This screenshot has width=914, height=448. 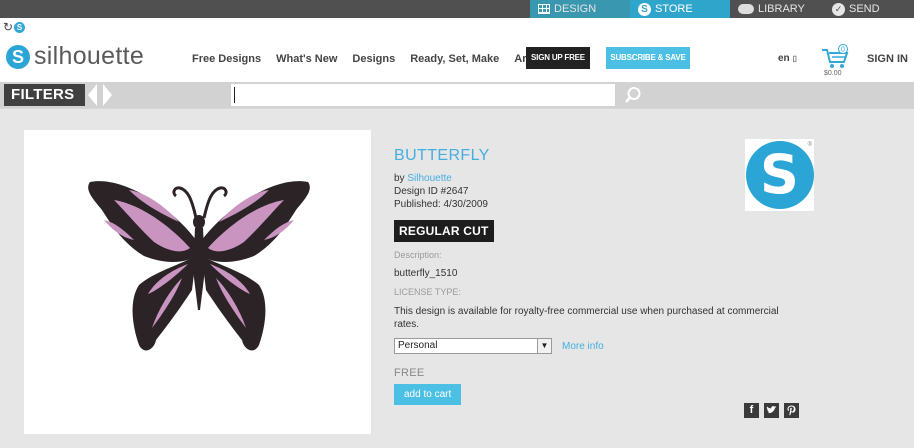 I want to click on next-arrow-icon, so click(x=107, y=95).